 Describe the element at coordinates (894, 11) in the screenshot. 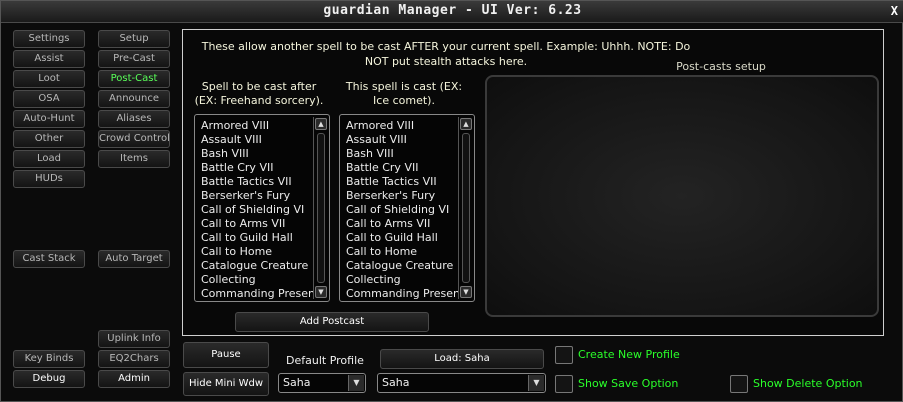

I see `close-icon: X` at that location.